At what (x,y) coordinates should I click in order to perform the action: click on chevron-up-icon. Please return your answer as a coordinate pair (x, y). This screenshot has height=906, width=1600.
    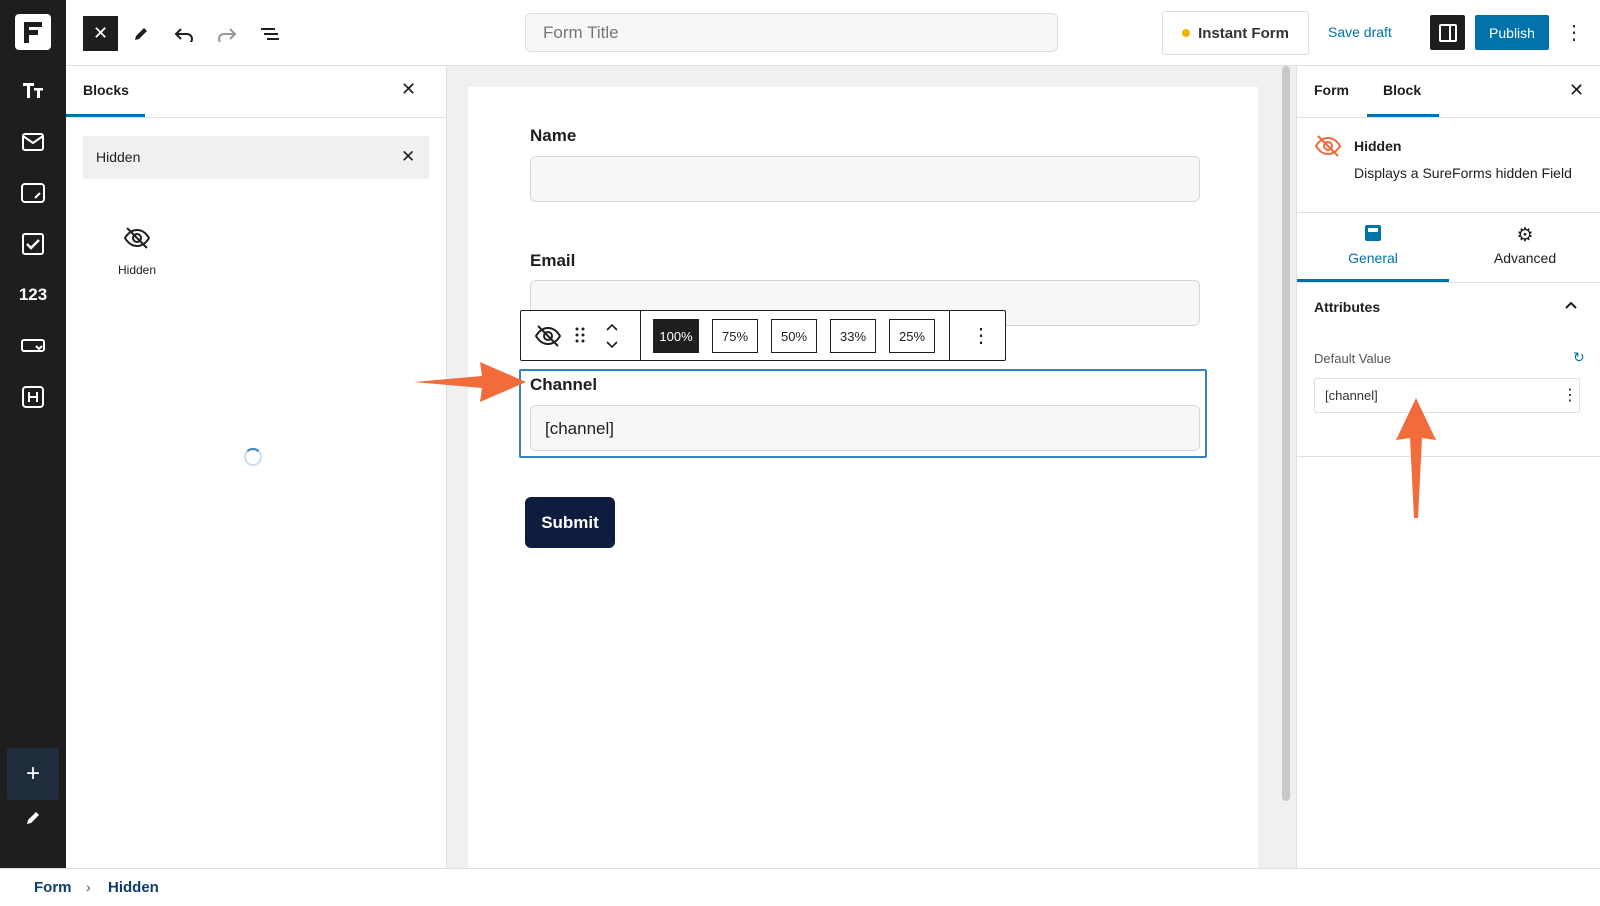
    Looking at the image, I should click on (1571, 304).